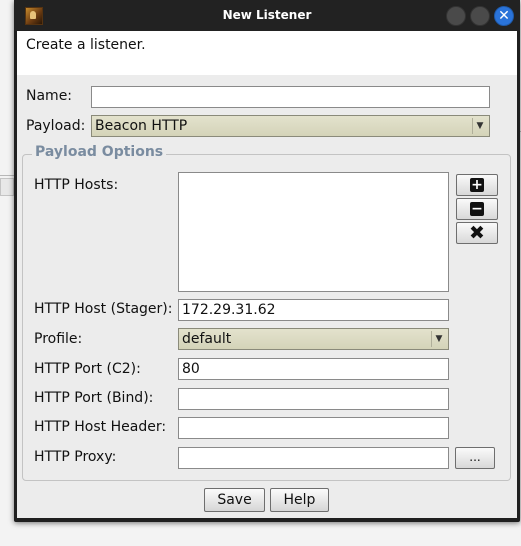 Image resolution: width=521 pixels, height=546 pixels. Describe the element at coordinates (313, 458) in the screenshot. I see `proxy-input` at that location.